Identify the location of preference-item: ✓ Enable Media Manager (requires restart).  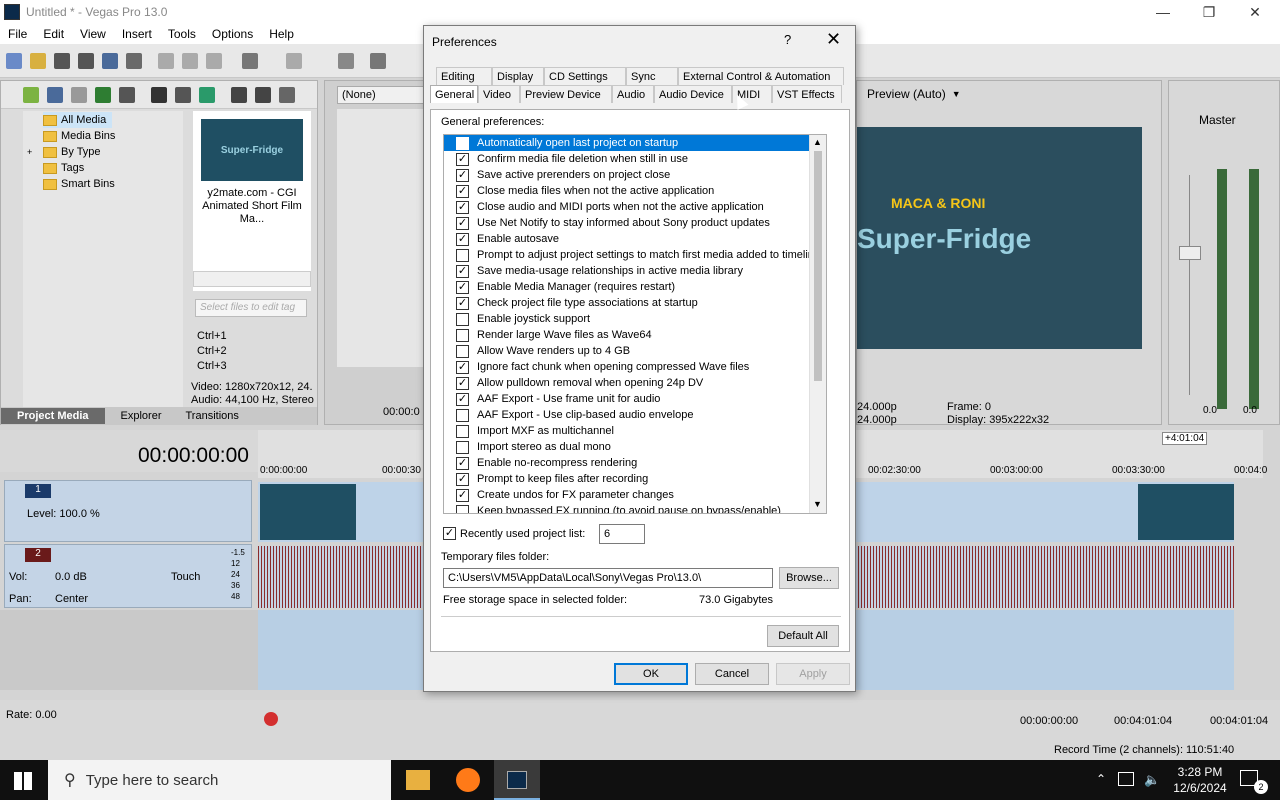
(627, 287).